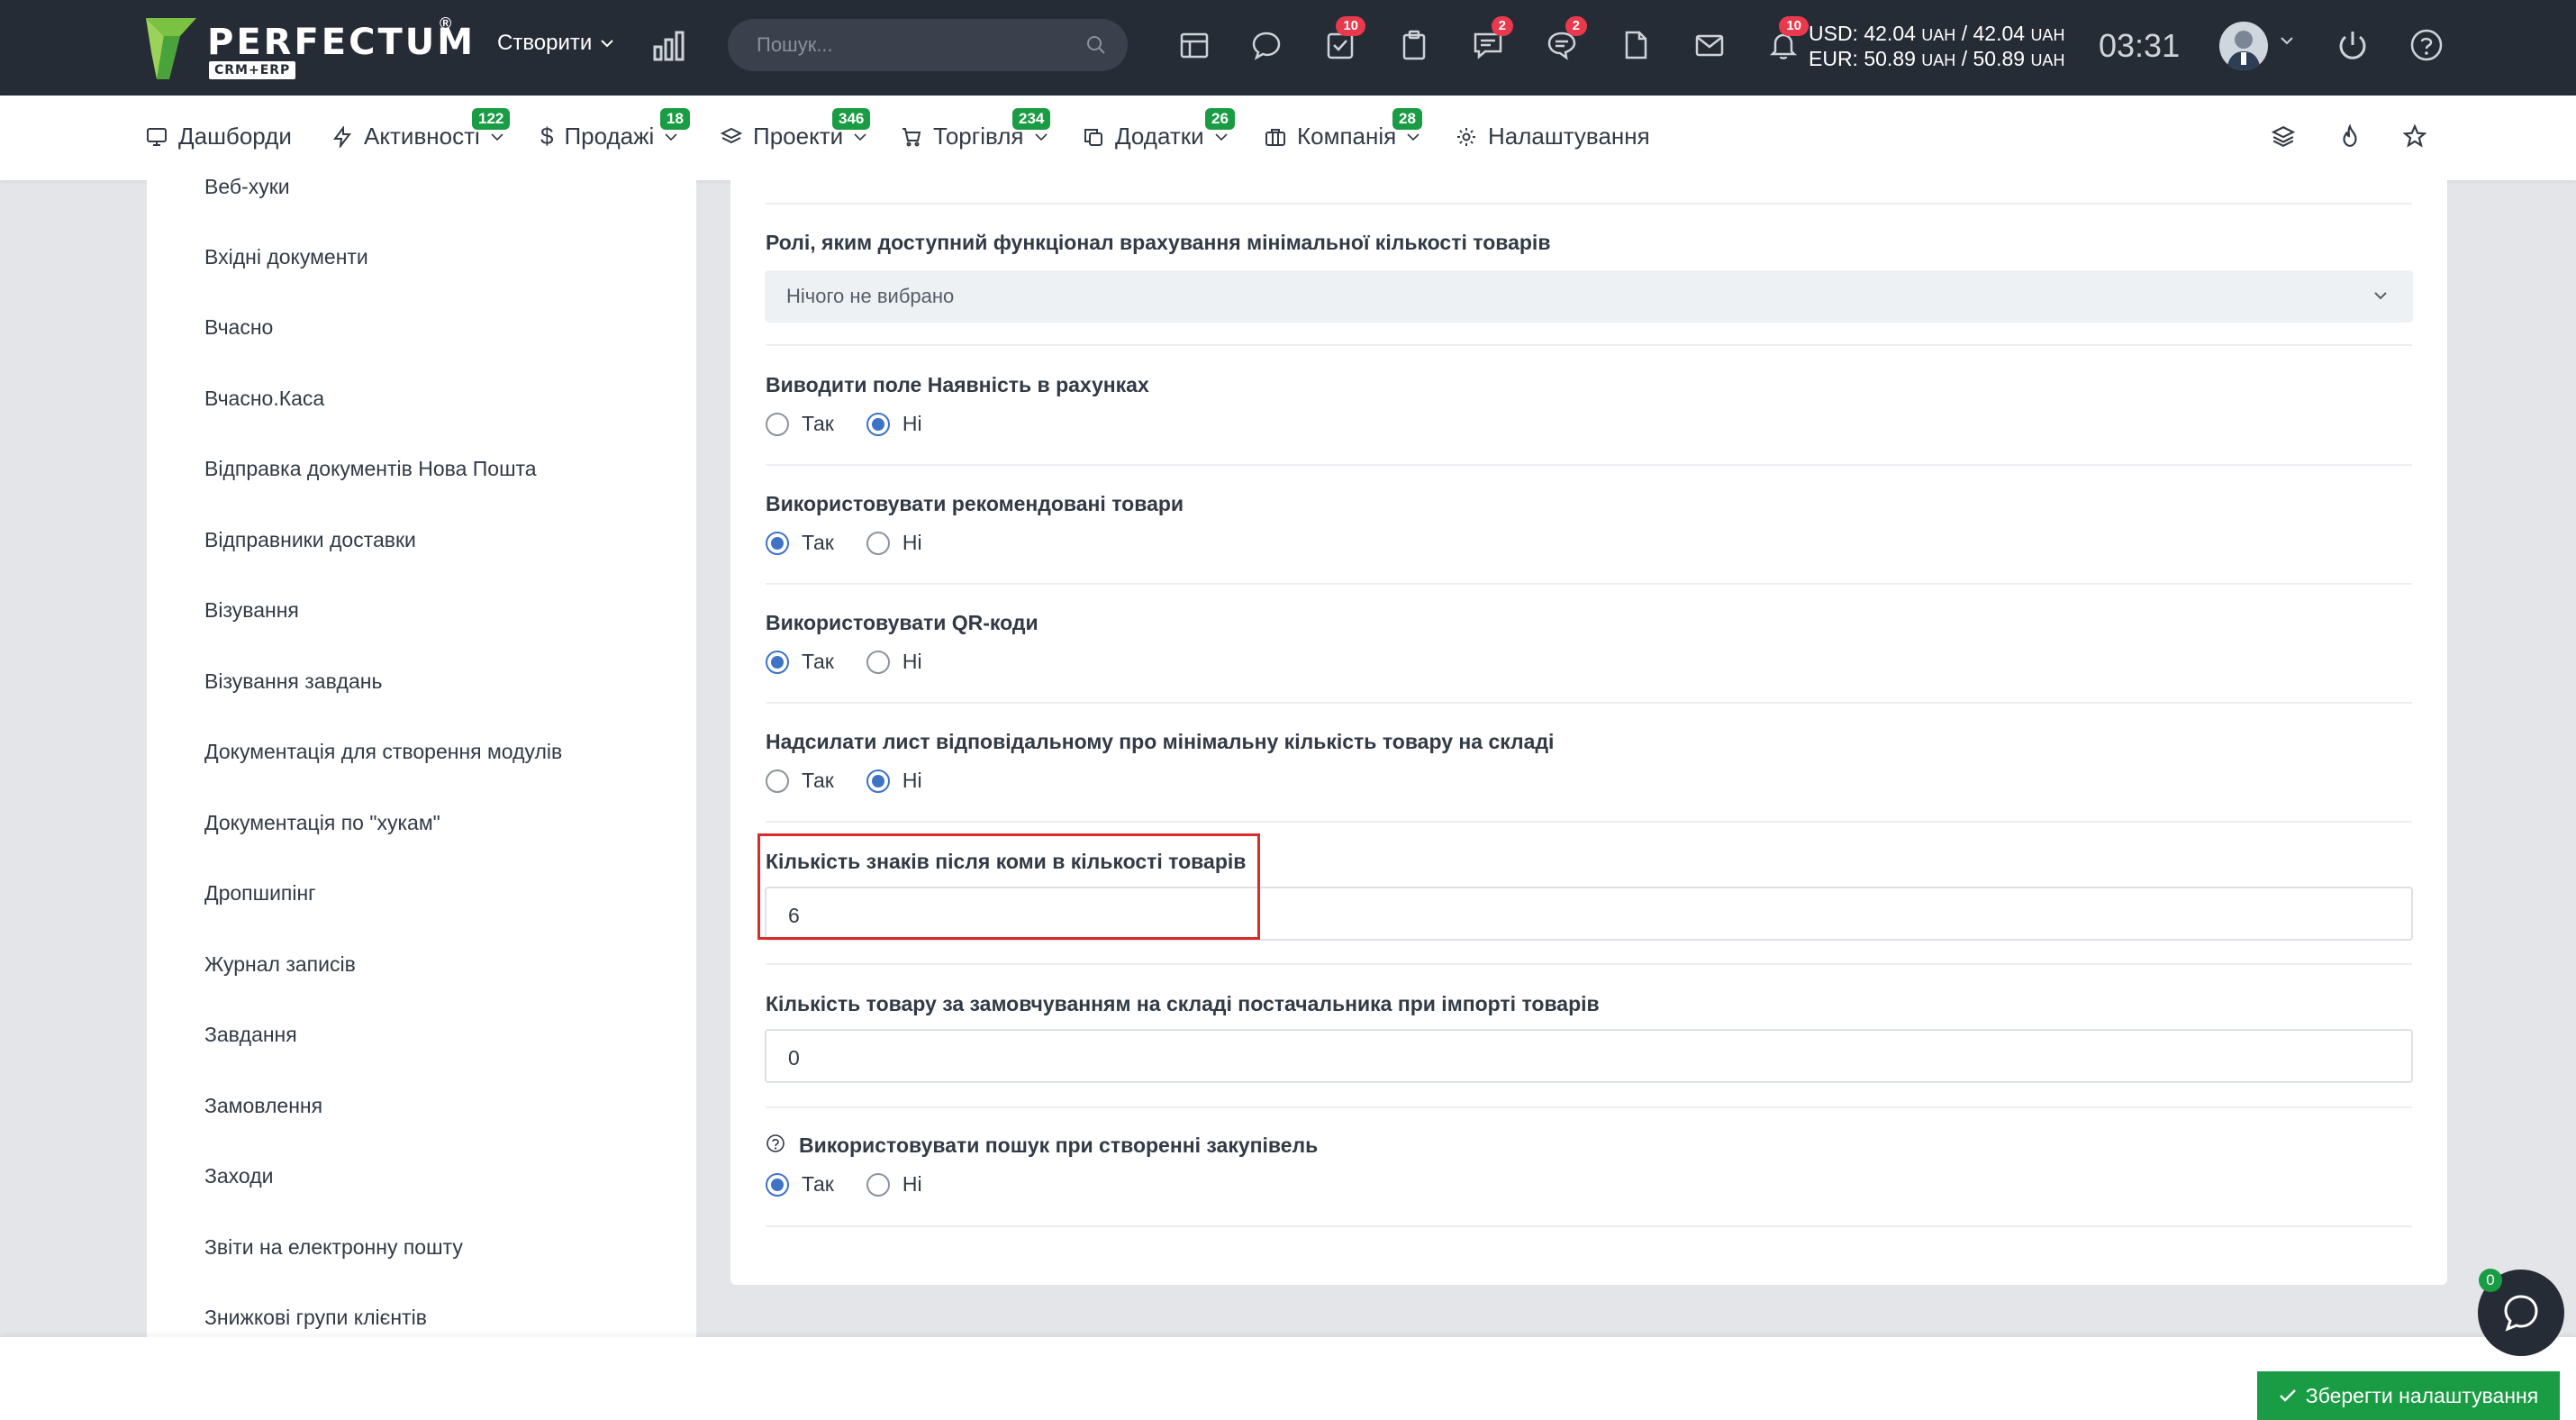  Describe the element at coordinates (2408, 1395) in the screenshot. I see `save-settings-button: Зберегти налаштування` at that location.